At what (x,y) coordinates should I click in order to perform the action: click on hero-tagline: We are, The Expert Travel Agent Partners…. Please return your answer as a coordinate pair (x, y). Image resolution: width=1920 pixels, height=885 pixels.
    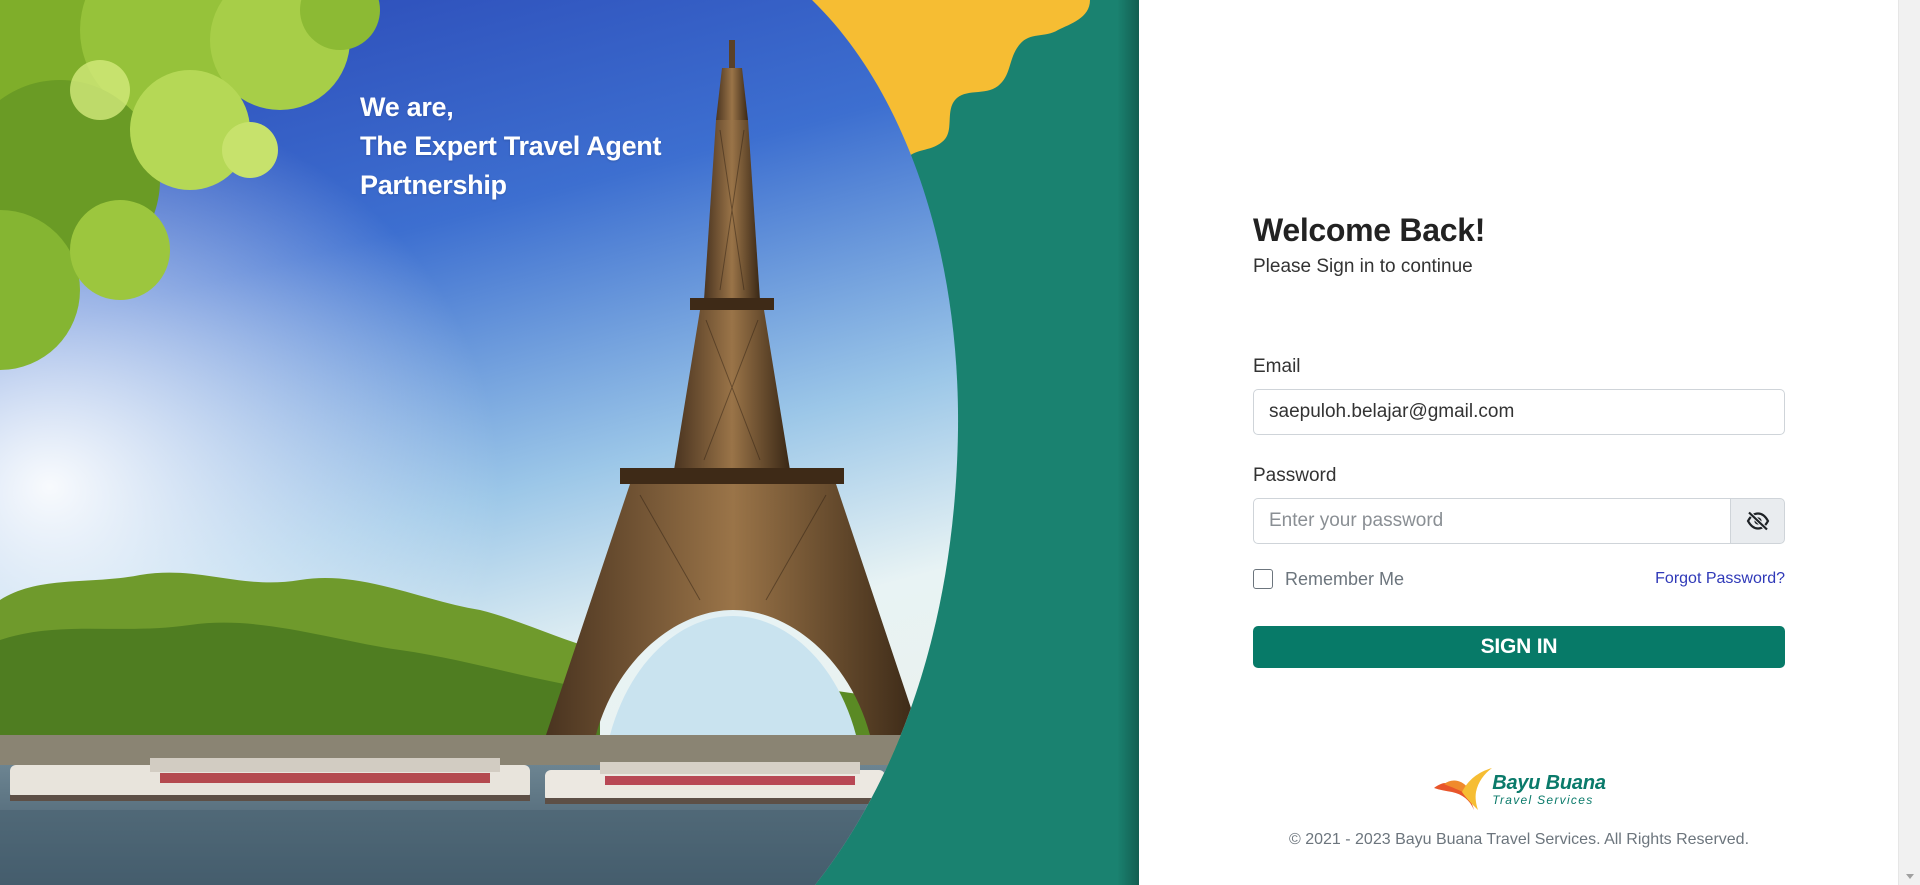
    Looking at the image, I should click on (511, 146).